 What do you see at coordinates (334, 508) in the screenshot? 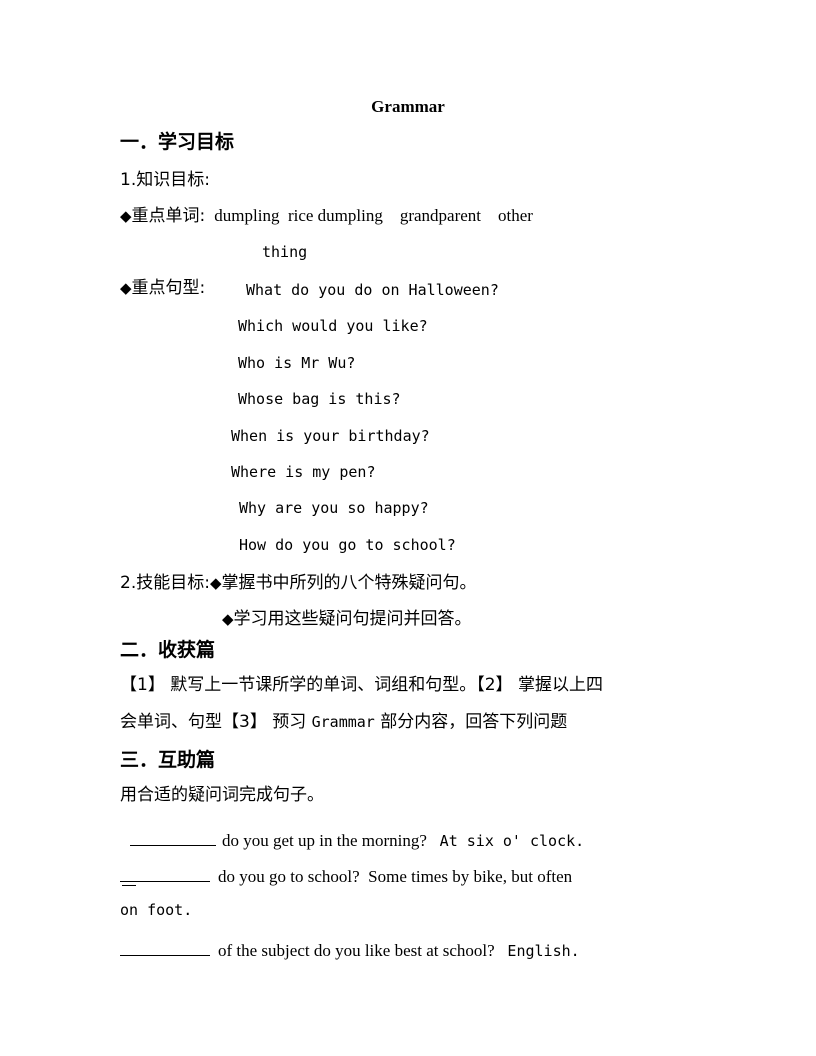
I see `pattern-sentence-7: Why are you so happy?` at bounding box center [334, 508].